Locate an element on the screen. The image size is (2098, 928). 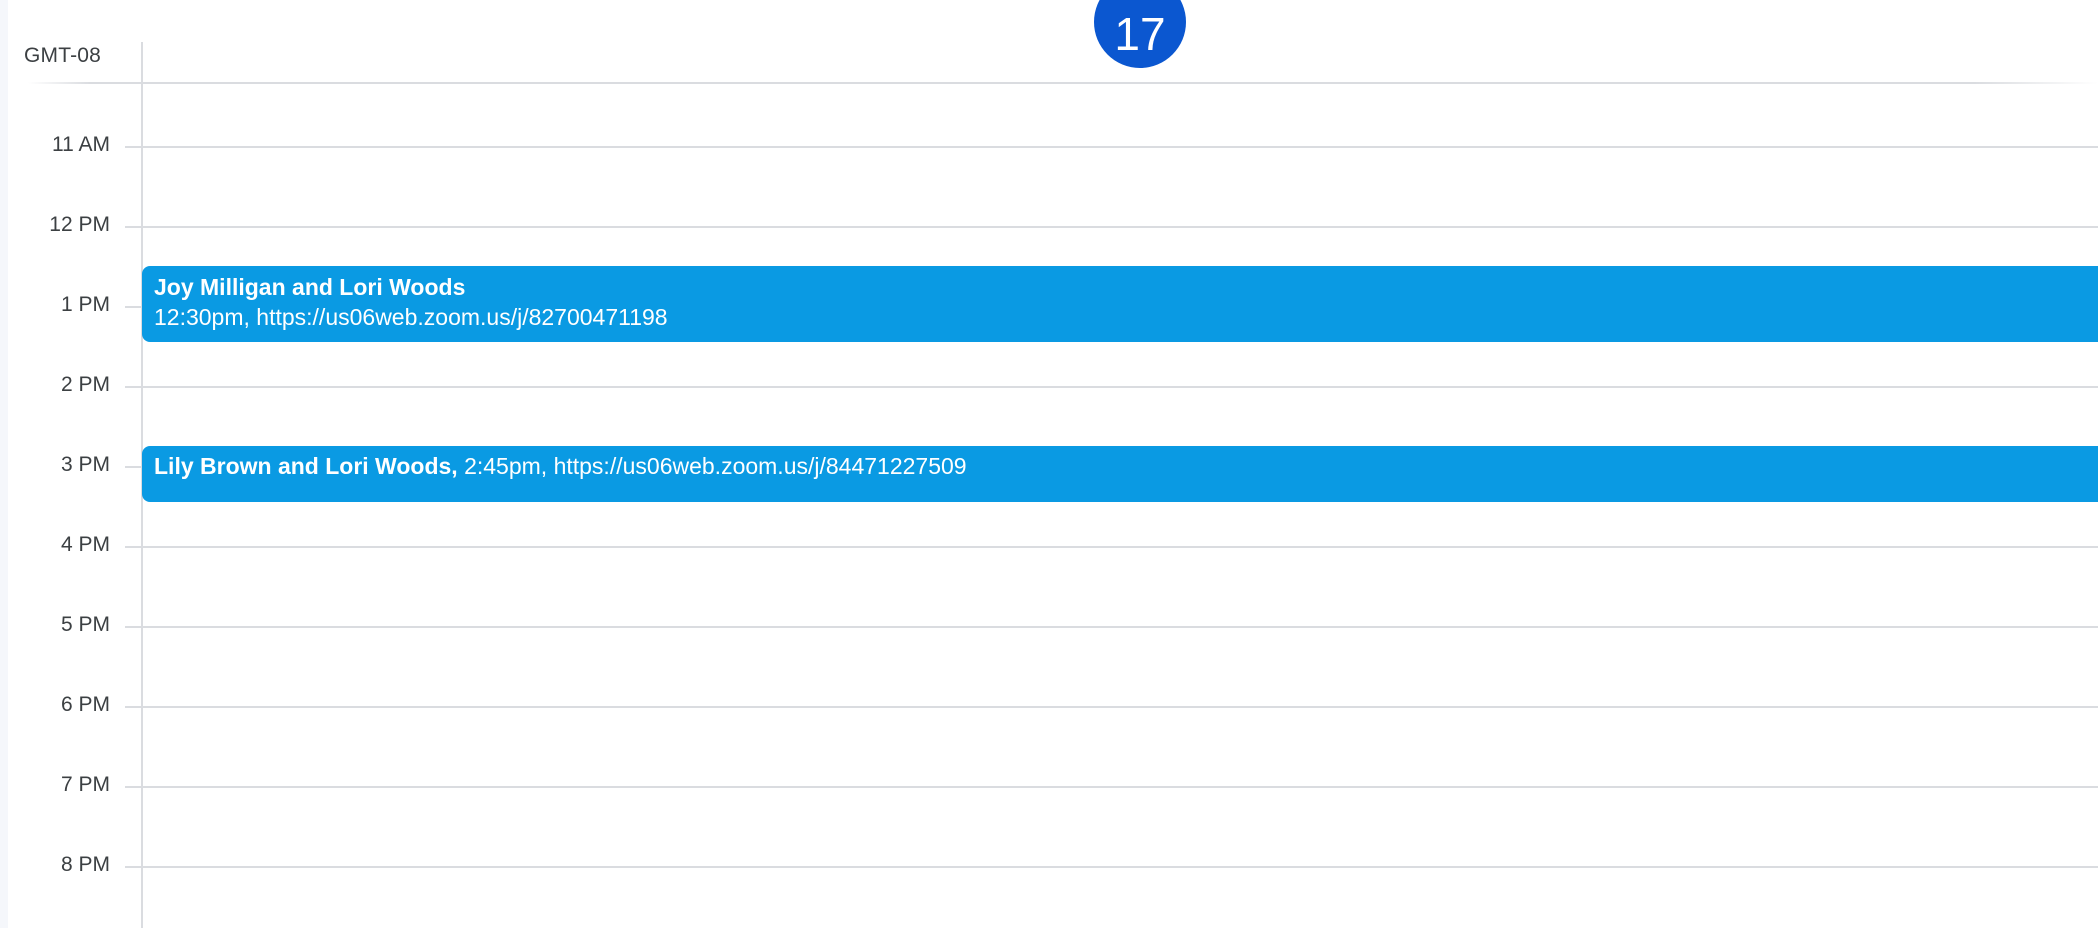
hour-row-2pm: 2 PM is located at coordinates (1049, 384).